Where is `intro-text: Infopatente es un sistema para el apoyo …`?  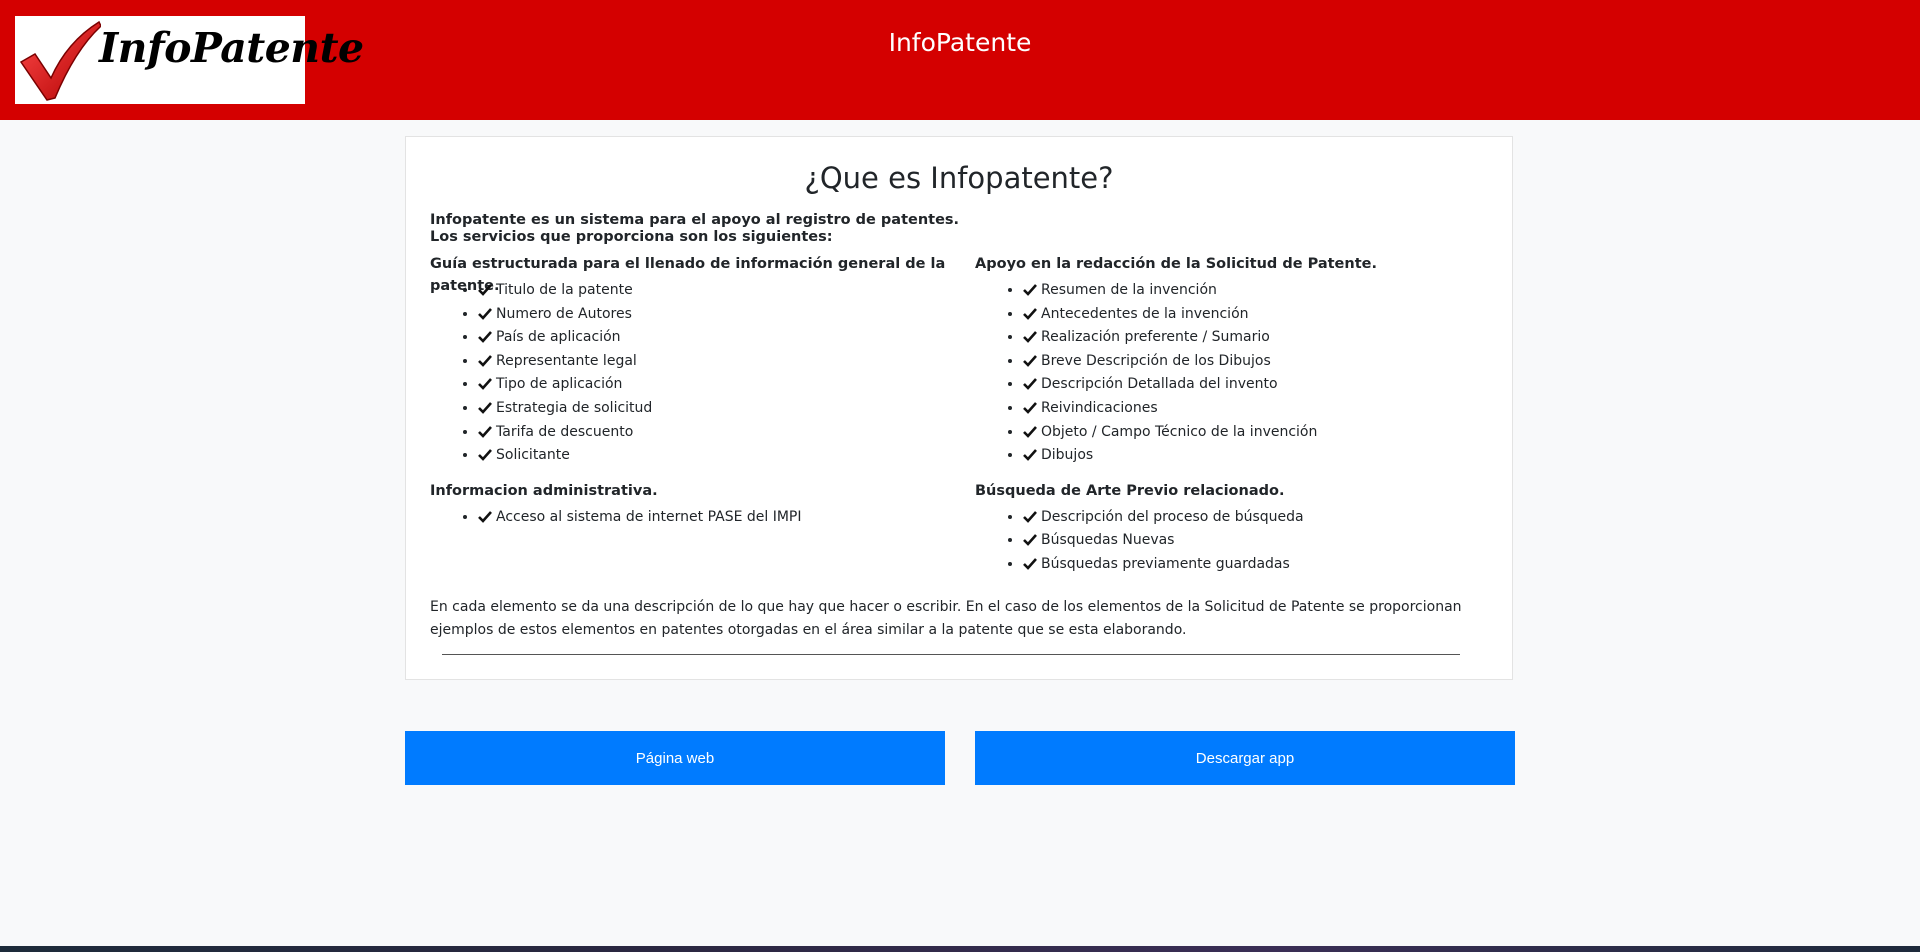 intro-text: Infopatente es un sistema para el apoyo … is located at coordinates (880, 229).